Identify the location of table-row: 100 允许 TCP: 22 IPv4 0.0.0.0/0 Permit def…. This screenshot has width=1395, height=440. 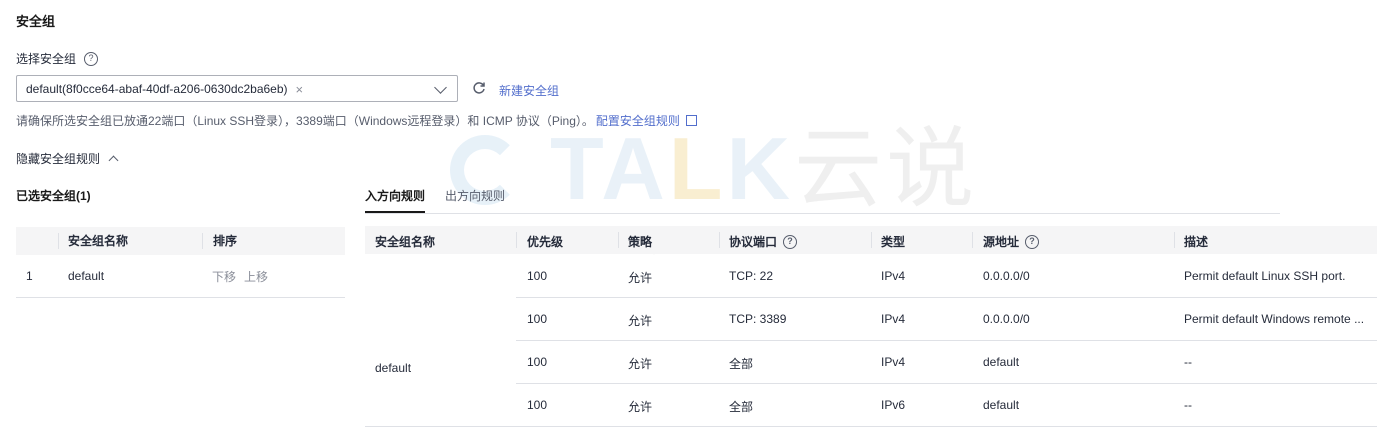
(946, 276).